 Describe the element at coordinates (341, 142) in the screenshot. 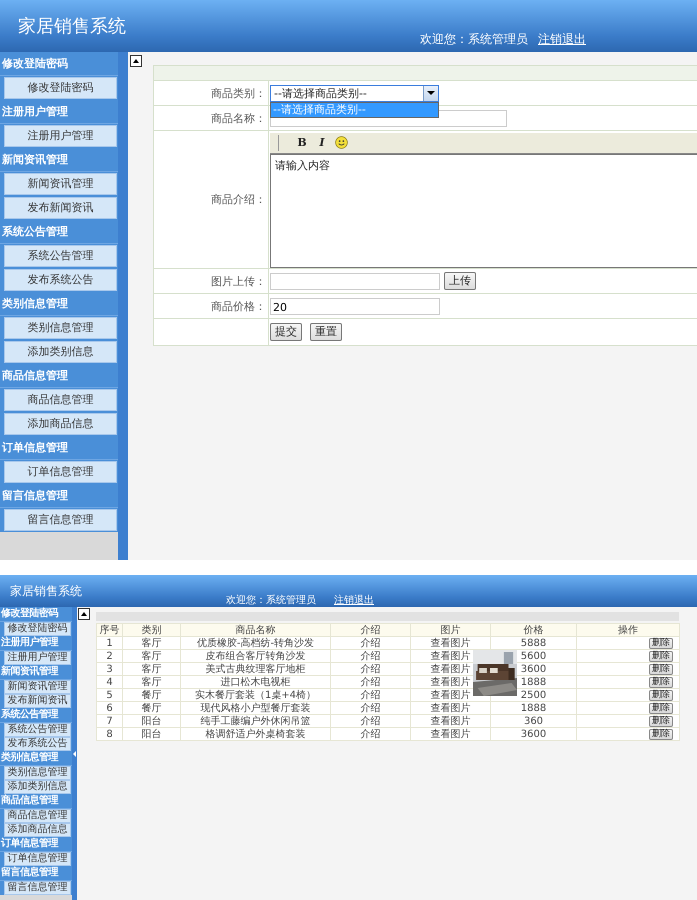

I see `smiley-icon` at that location.